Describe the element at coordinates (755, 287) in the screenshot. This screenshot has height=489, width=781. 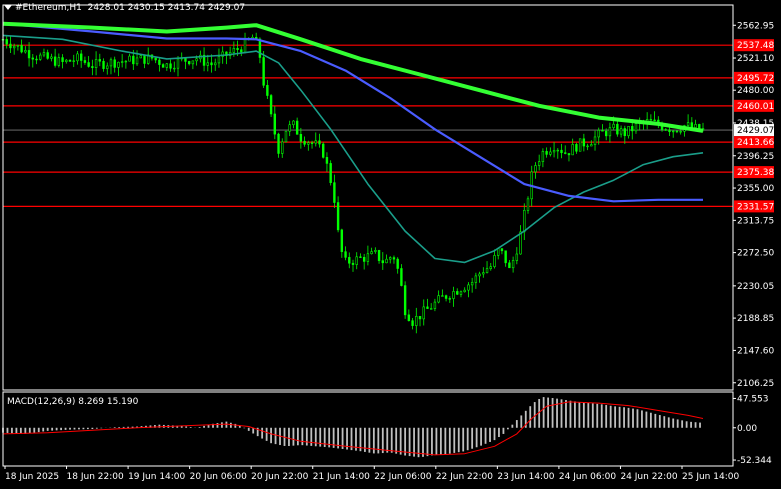
I see `price-tick-label: 2230.05` at that location.